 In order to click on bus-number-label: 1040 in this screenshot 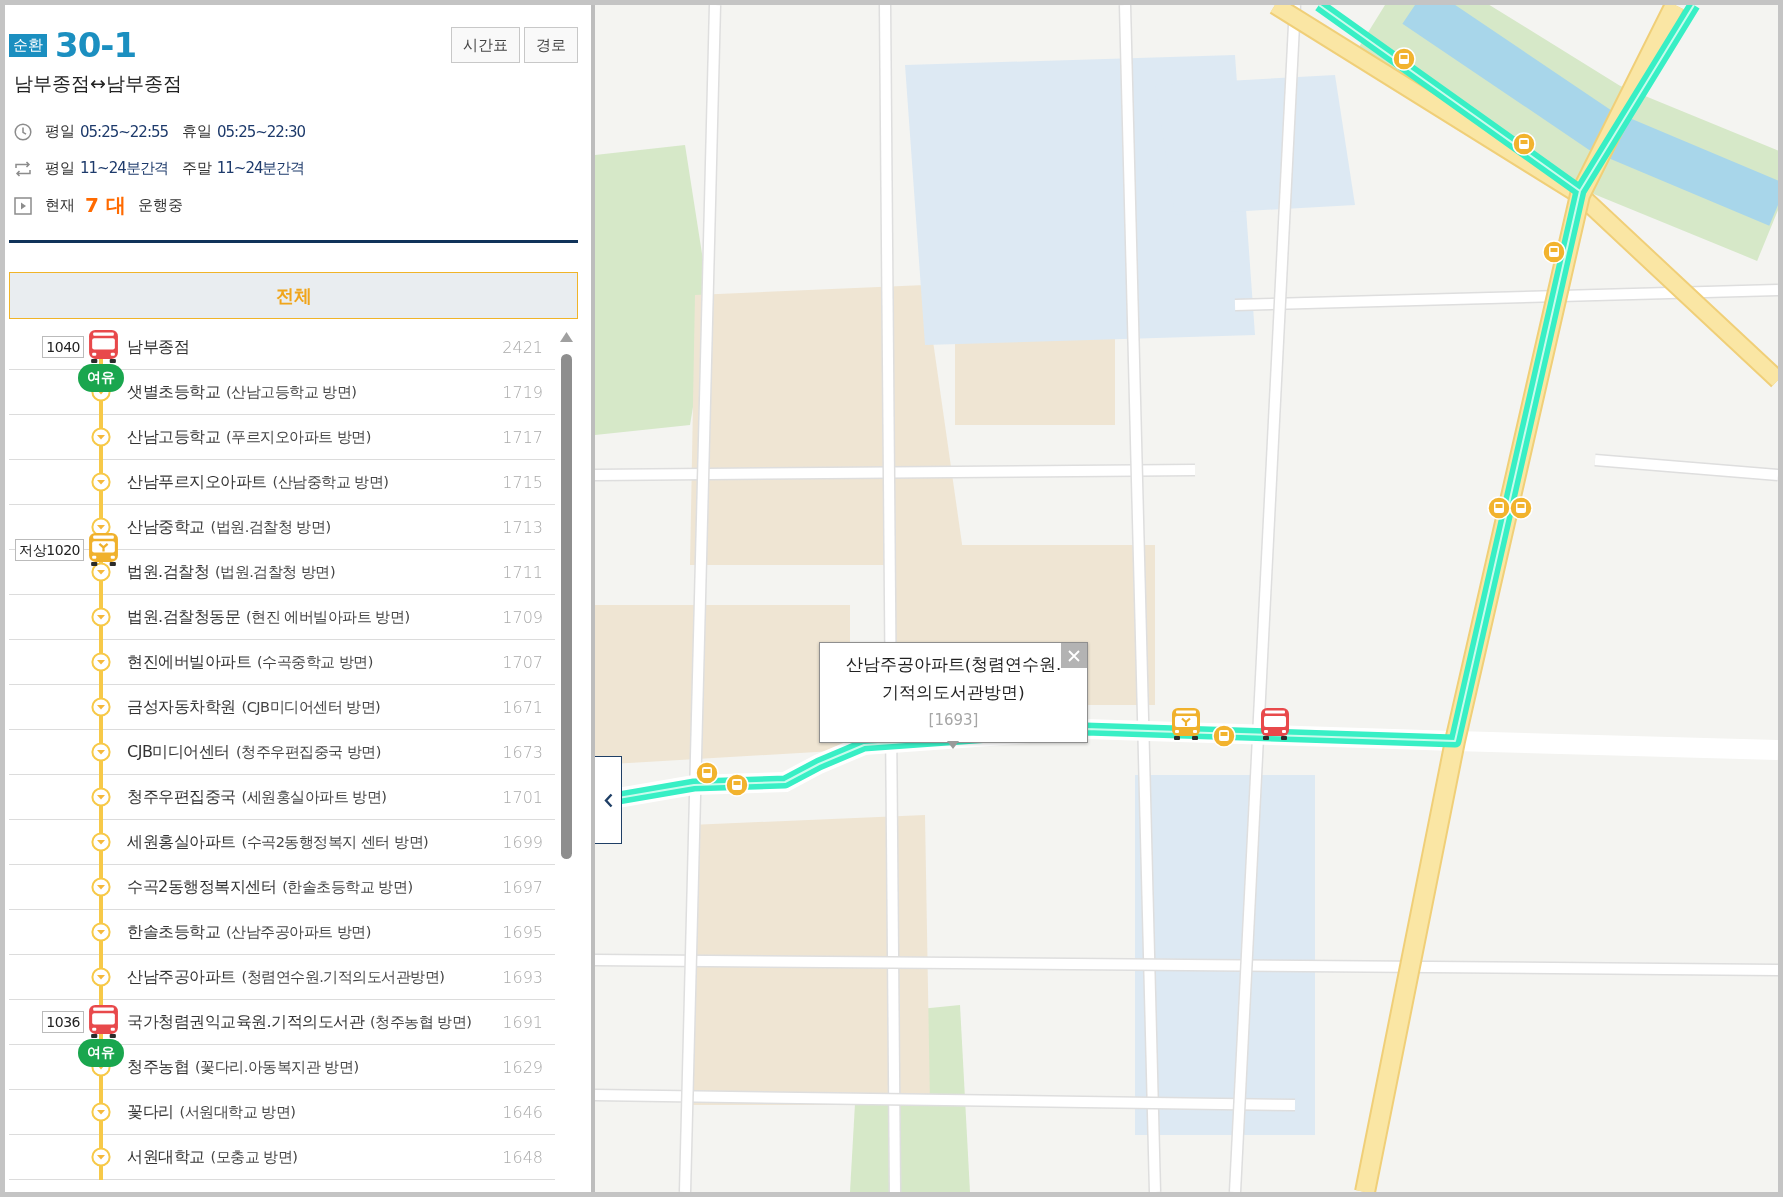, I will do `click(63, 346)`.